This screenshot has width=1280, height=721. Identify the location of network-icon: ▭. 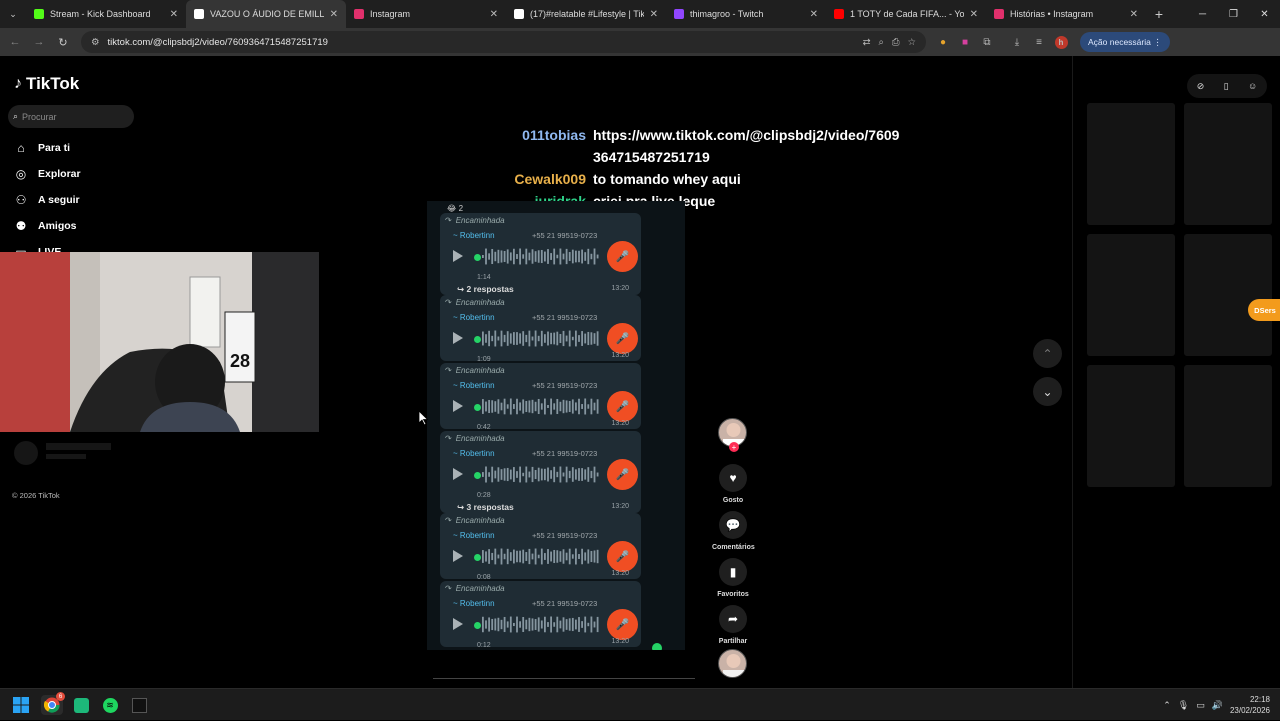
(1200, 705).